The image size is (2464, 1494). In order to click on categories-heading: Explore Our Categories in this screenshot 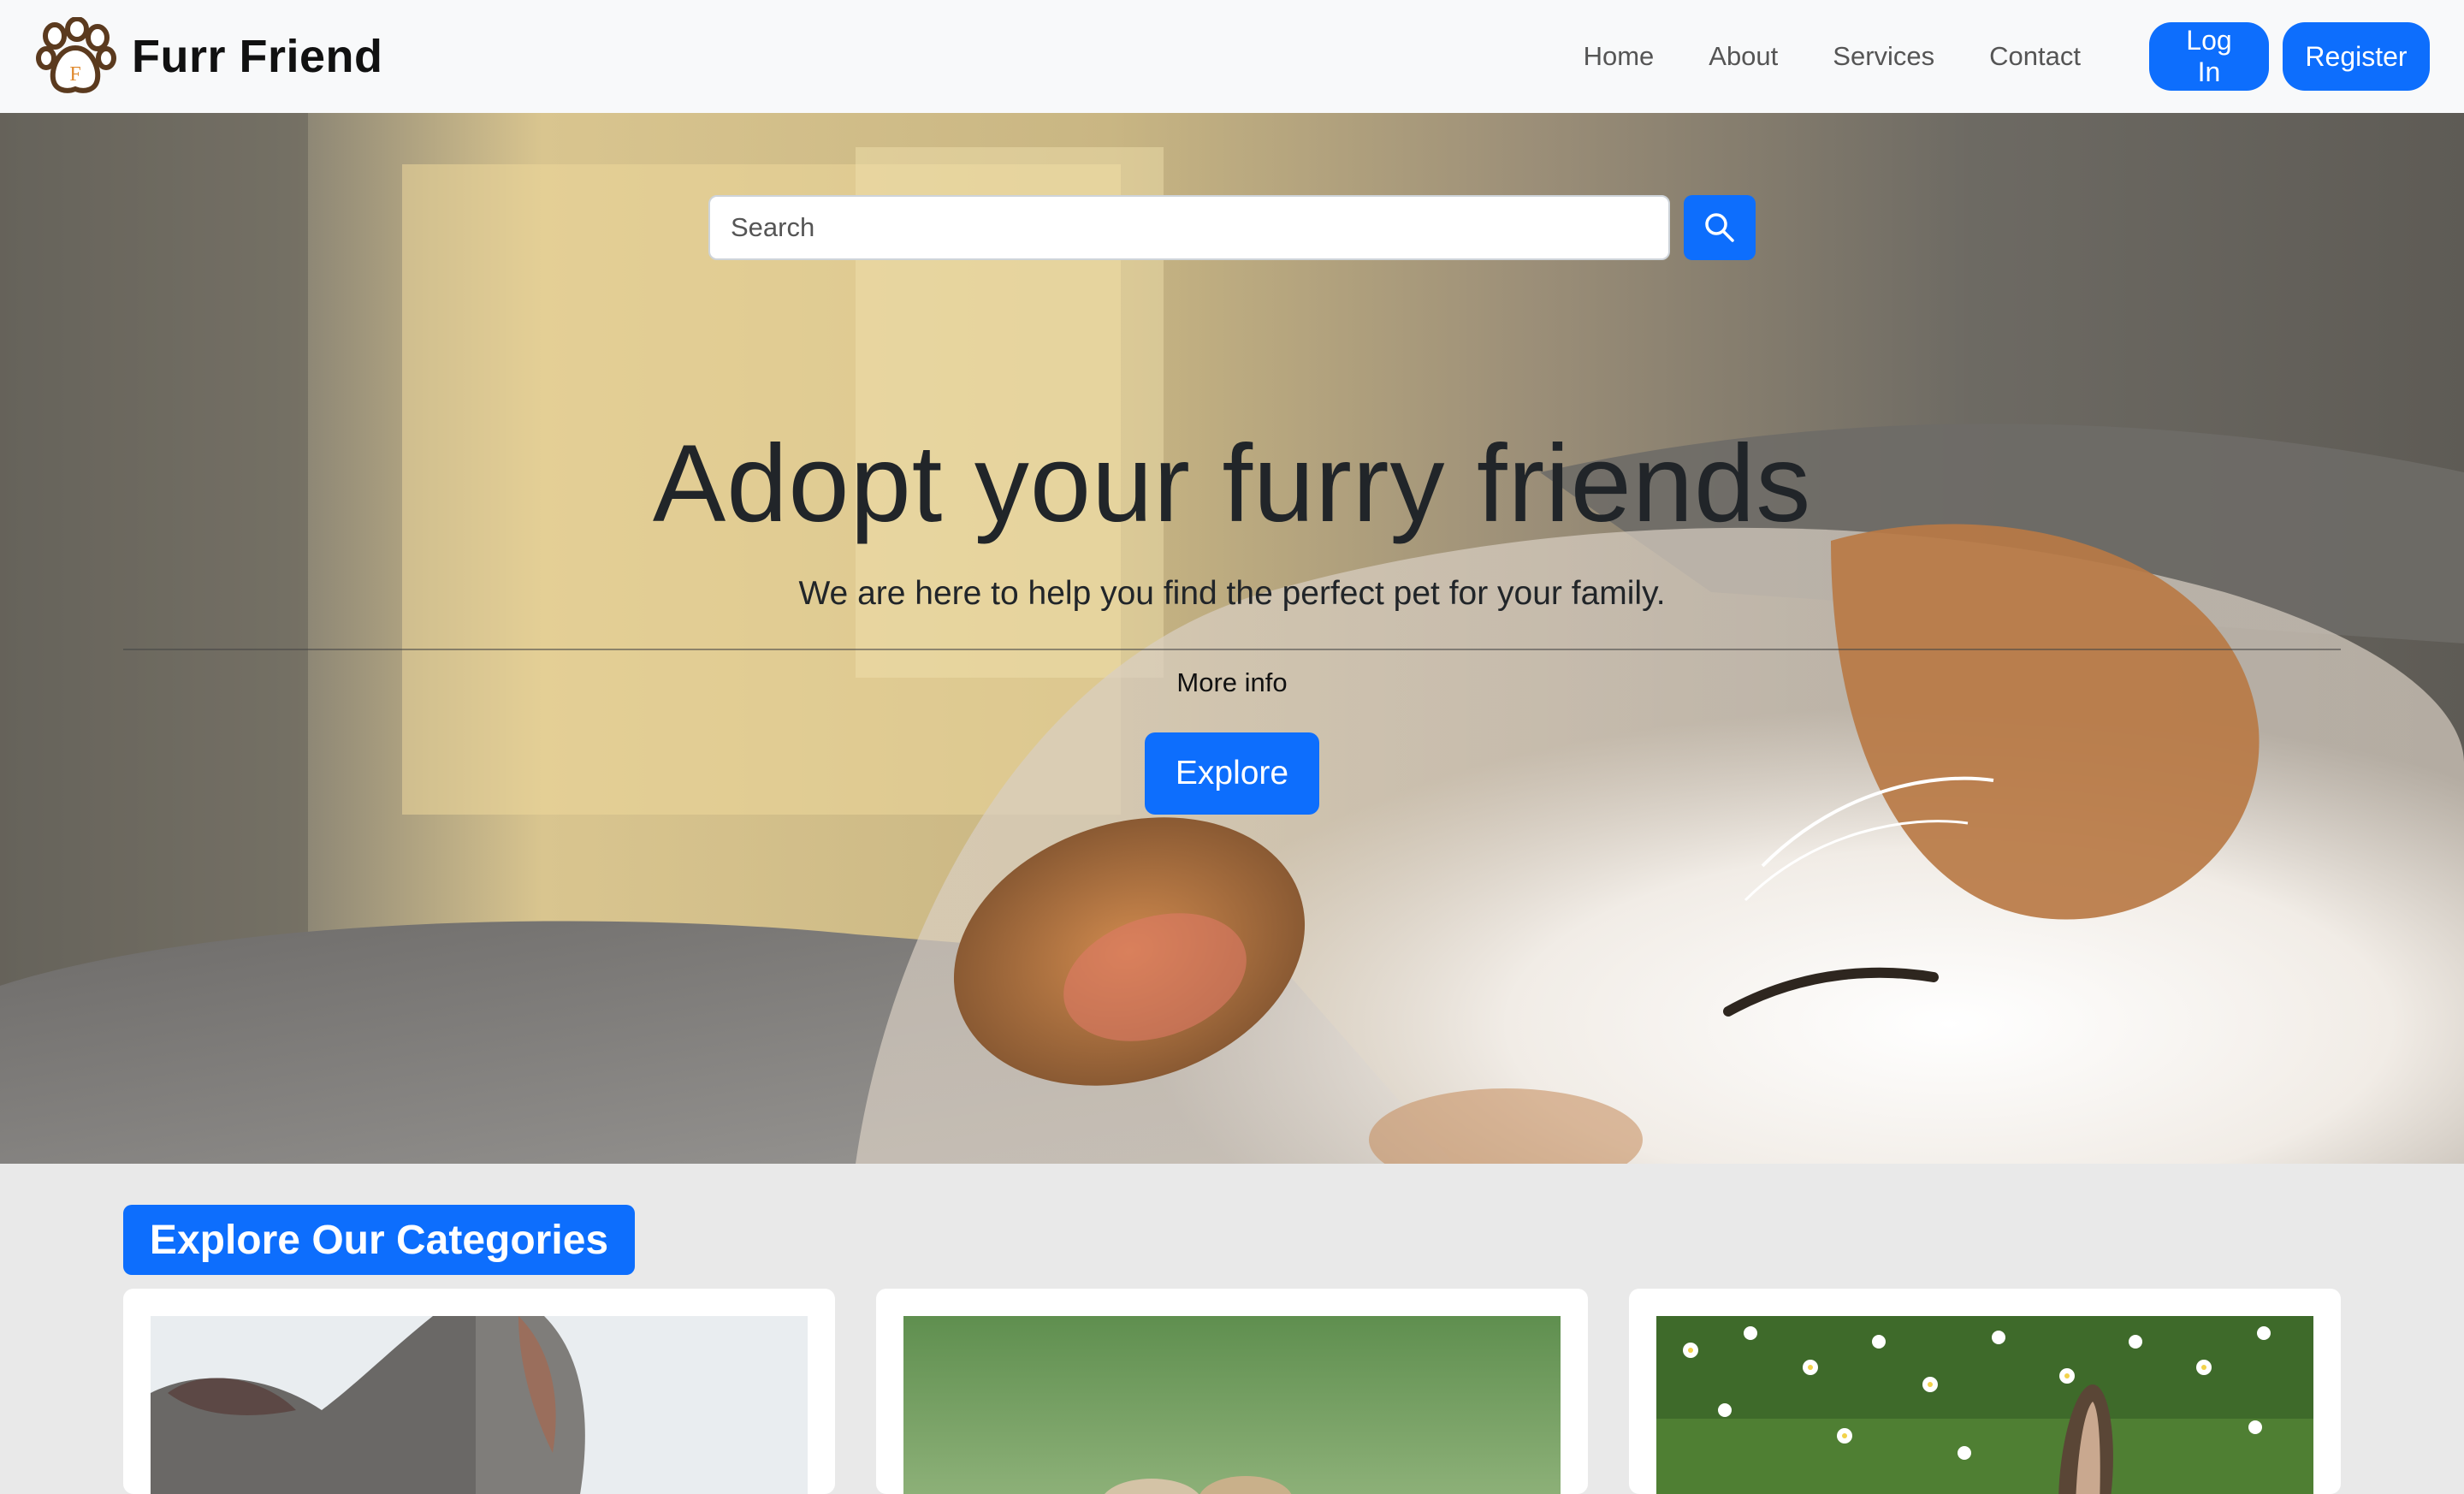, I will do `click(379, 1240)`.